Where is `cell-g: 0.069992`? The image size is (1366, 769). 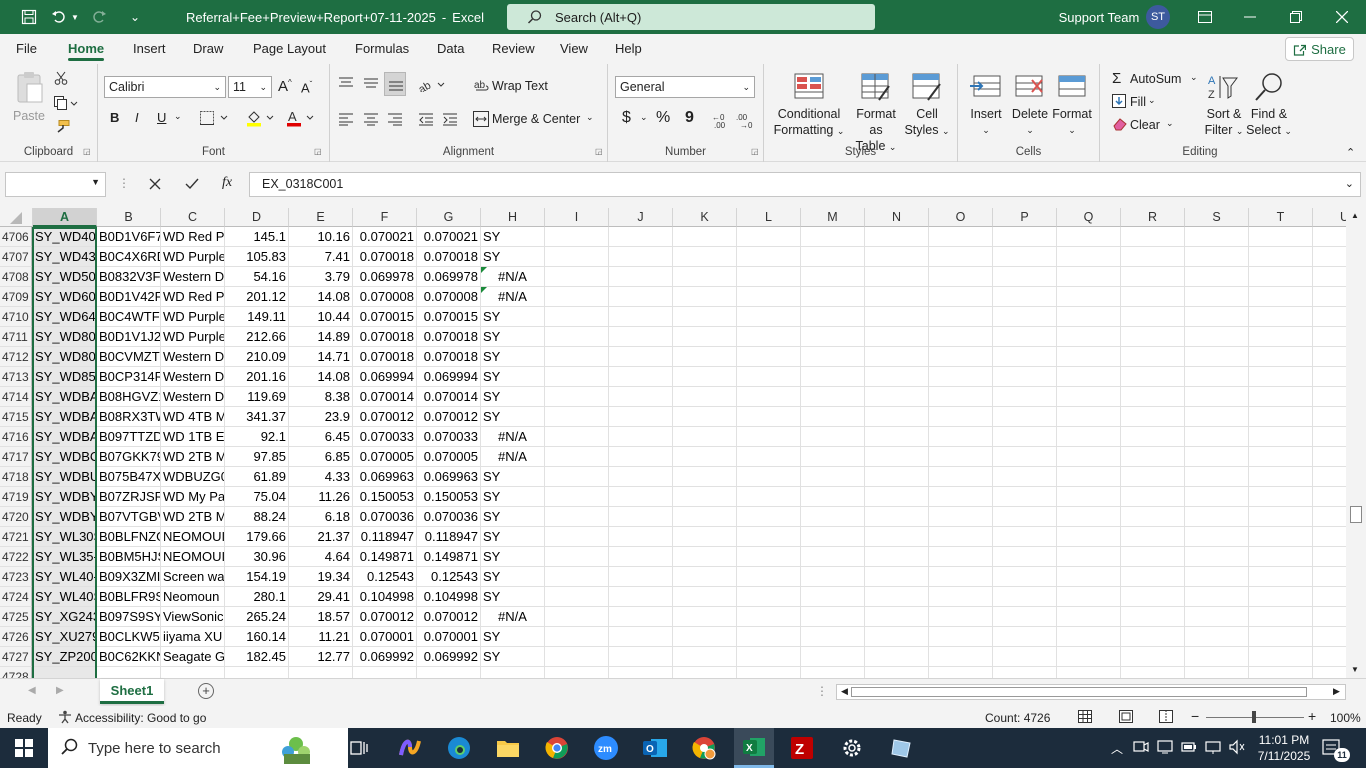
cell-g: 0.069992 is located at coordinates (449, 657).